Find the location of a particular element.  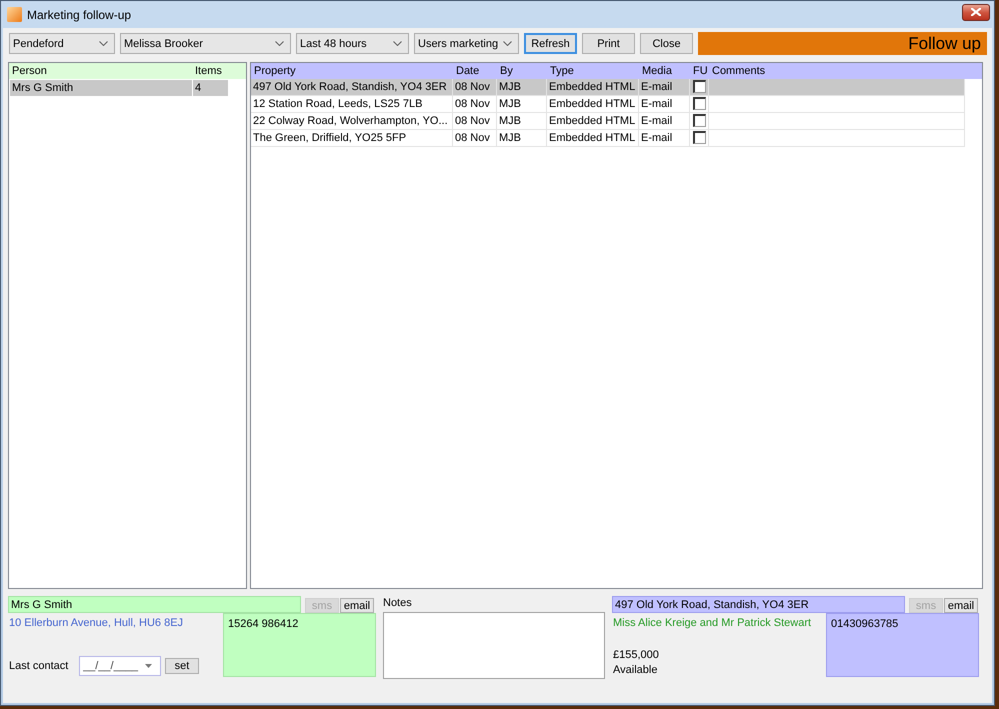

set-button: set is located at coordinates (182, 666).